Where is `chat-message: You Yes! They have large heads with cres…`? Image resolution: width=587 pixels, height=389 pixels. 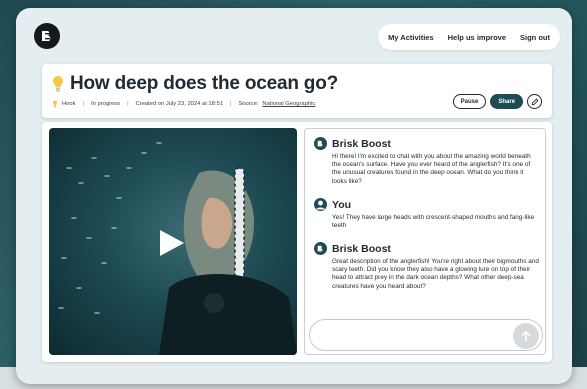 chat-message: You Yes! They have large heads with cres… is located at coordinates (426, 214).